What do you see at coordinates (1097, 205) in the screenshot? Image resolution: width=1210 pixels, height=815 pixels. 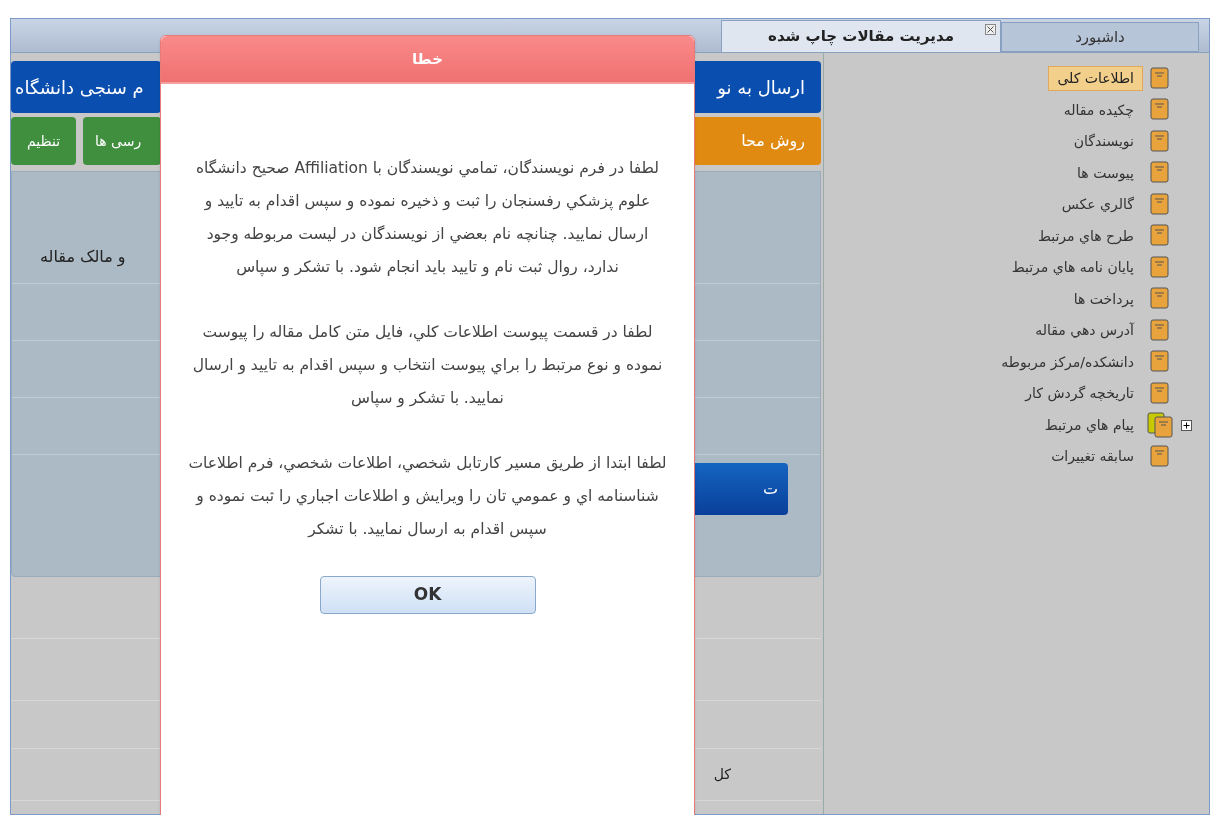 I see `tree-item: گالري عكس` at bounding box center [1097, 205].